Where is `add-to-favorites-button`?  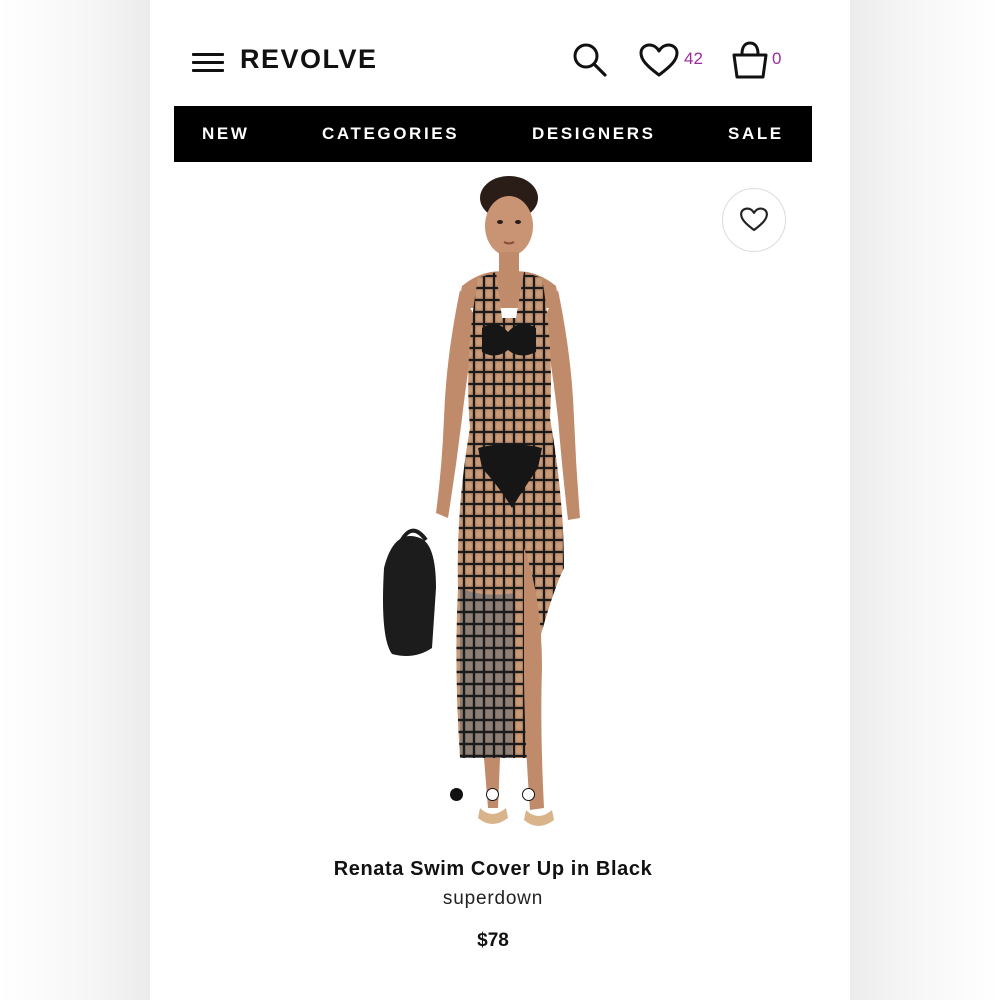
add-to-favorites-button is located at coordinates (754, 220).